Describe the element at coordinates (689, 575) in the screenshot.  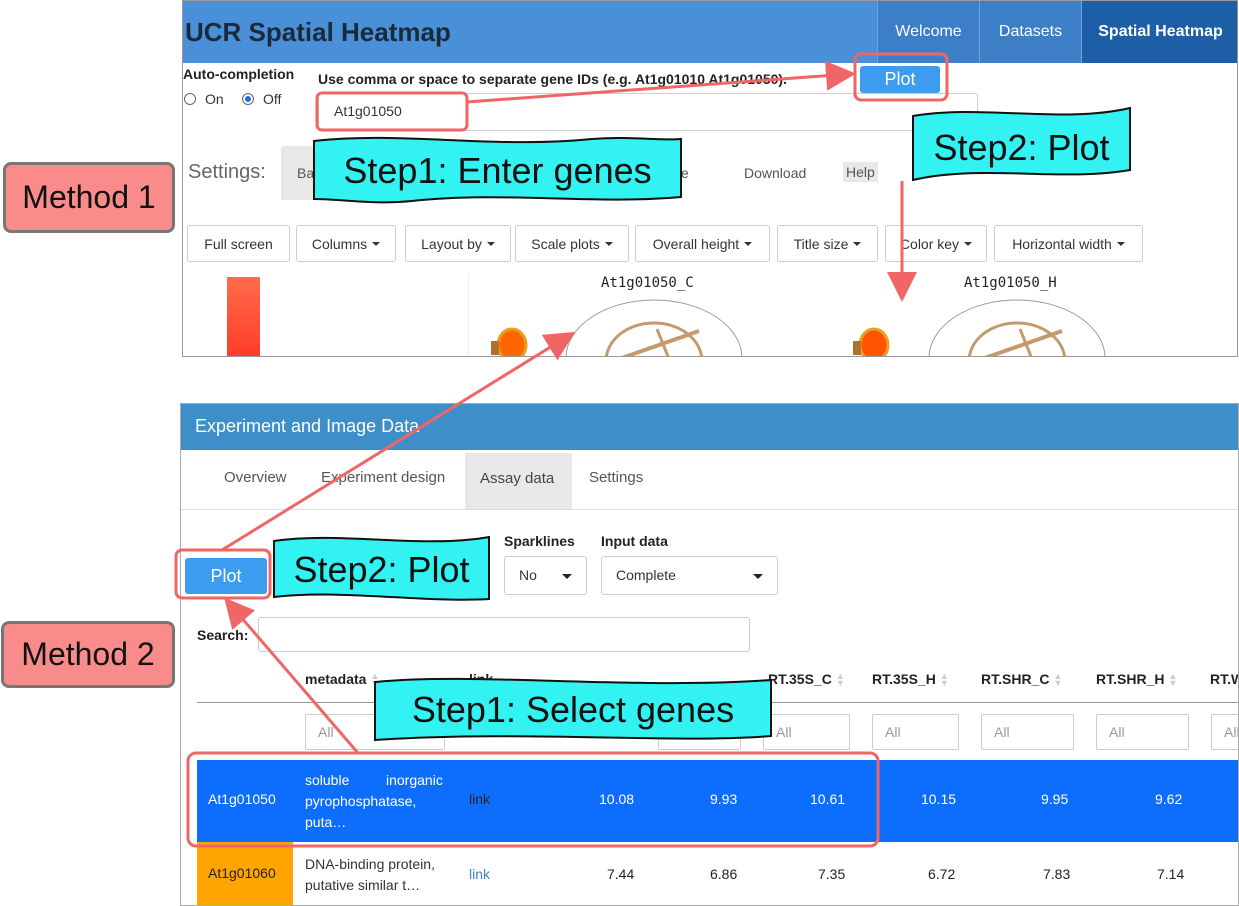
I see `input-data-select: Complete` at that location.